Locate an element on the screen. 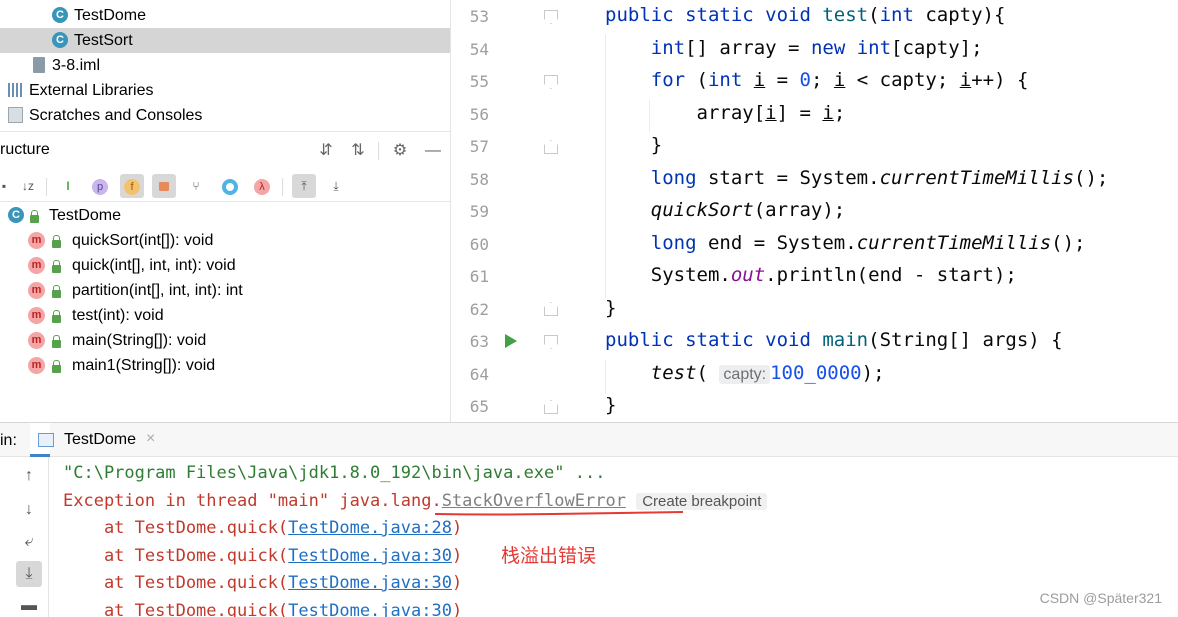 This screenshot has height=617, width=1178. structure-title: ructure is located at coordinates (25, 149).